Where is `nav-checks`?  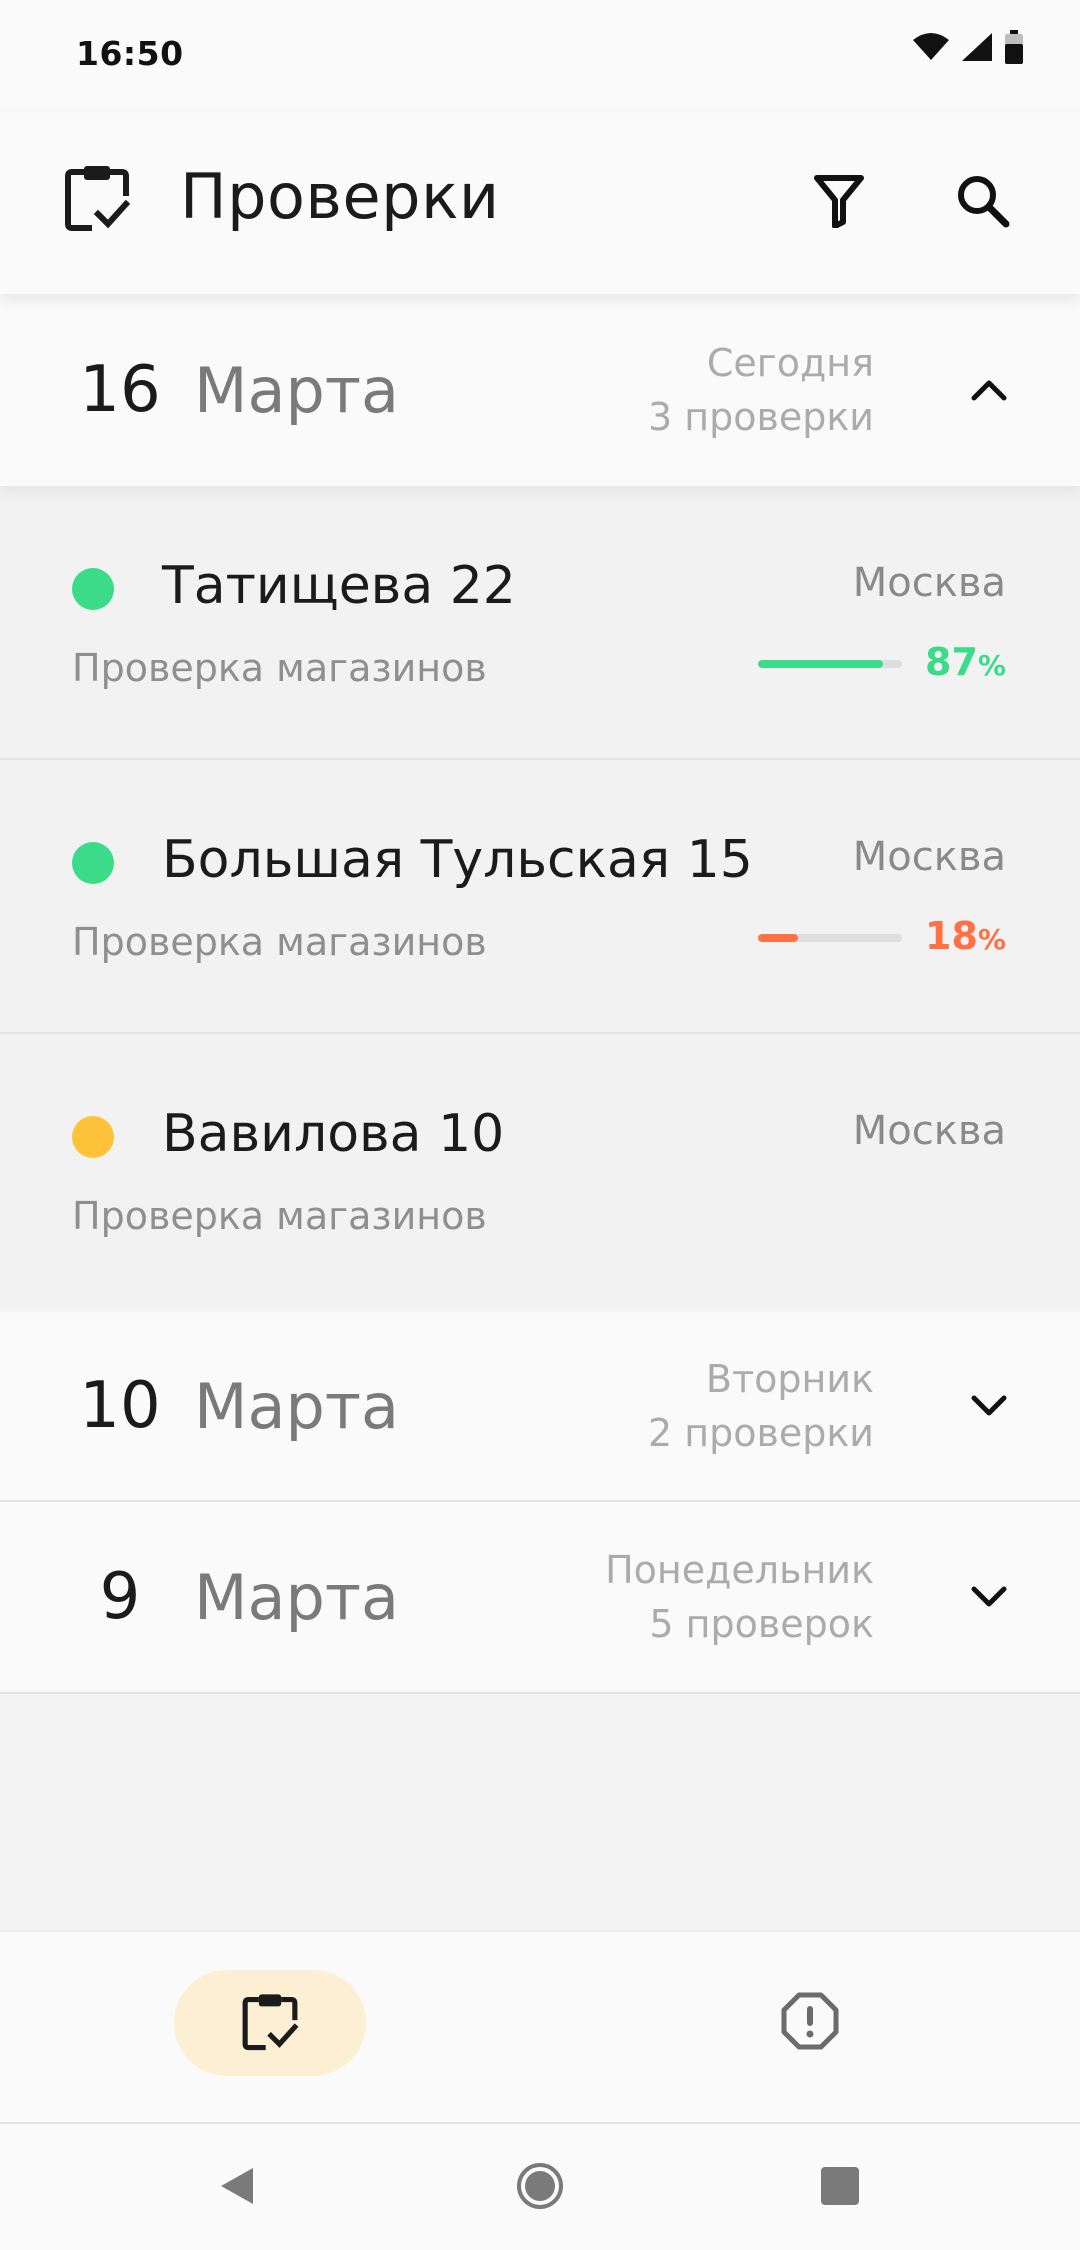
nav-checks is located at coordinates (270, 2023).